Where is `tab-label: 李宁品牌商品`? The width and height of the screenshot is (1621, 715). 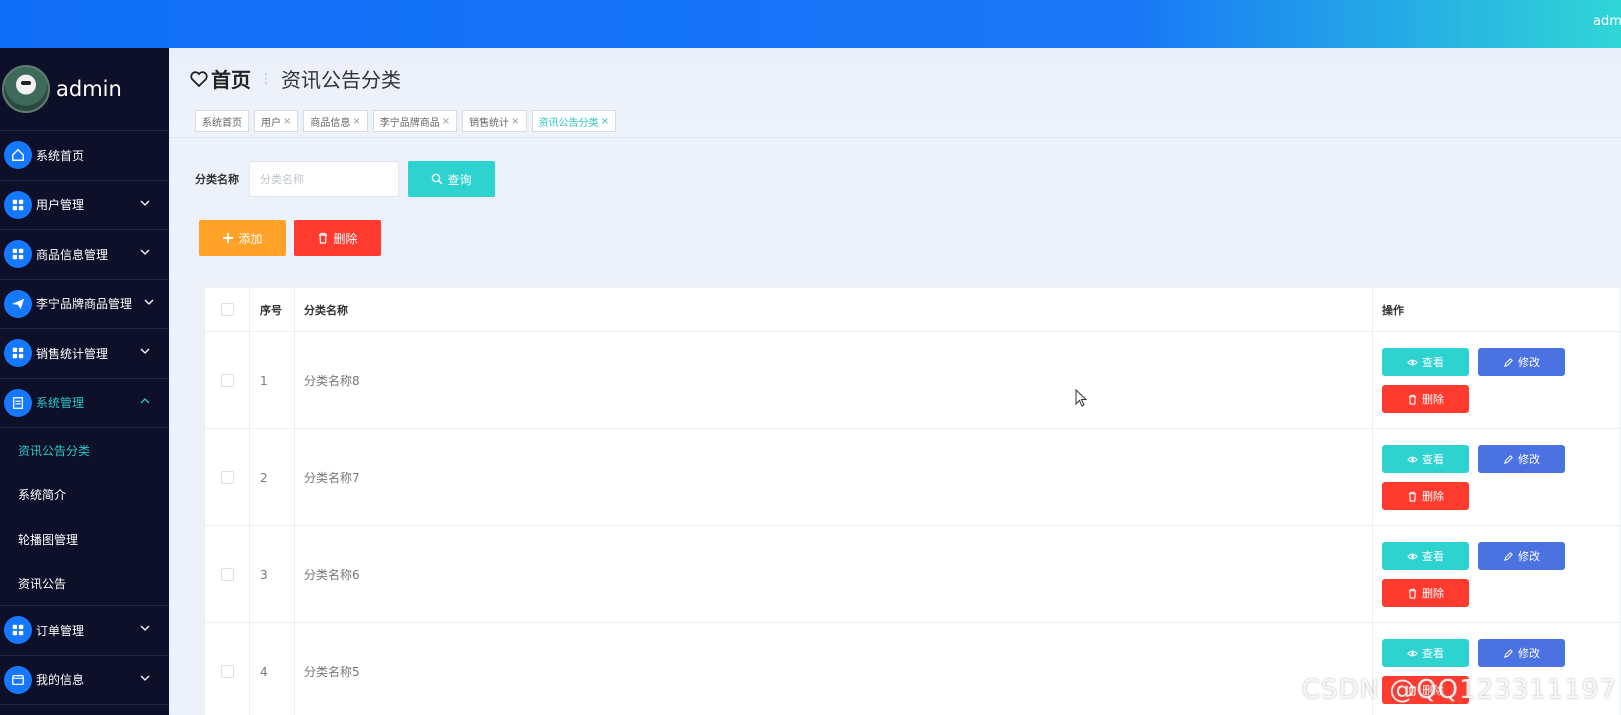
tab-label: 李宁品牌商品 is located at coordinates (409, 123).